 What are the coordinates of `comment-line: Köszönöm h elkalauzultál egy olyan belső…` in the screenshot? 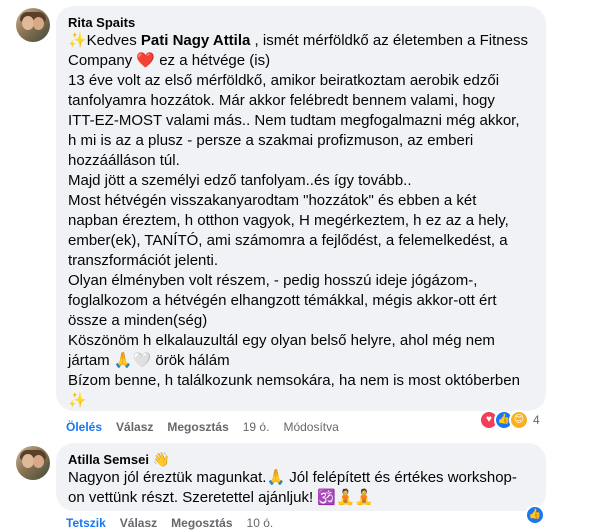 It's located at (281, 340).